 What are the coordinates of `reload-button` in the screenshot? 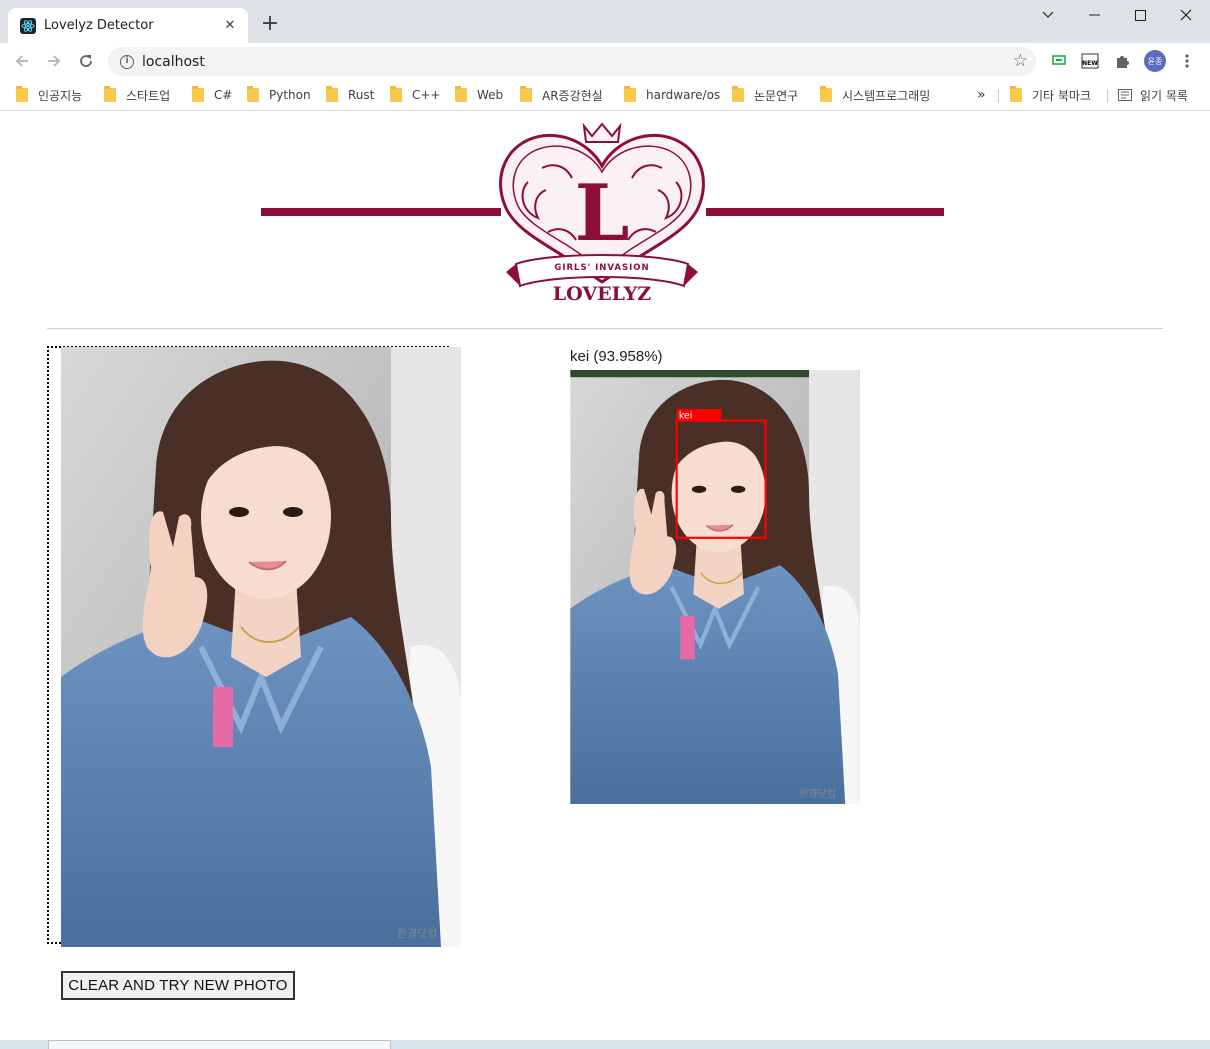 It's located at (86, 61).